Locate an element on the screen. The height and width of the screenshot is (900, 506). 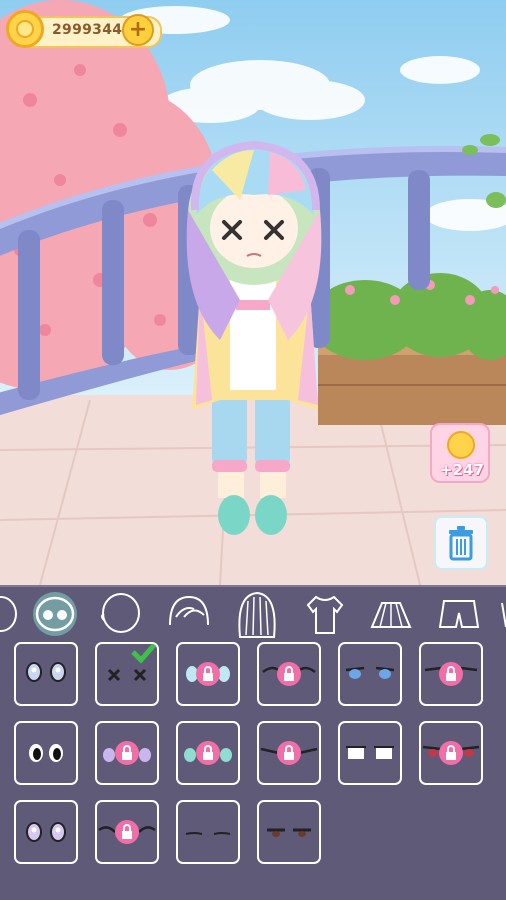
eye-option-lashes is located at coordinates (289, 674).